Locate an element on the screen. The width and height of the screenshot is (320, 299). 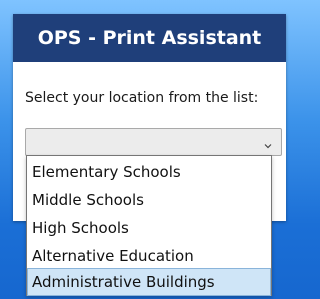
option-high-schools: High Schools is located at coordinates (149, 228).